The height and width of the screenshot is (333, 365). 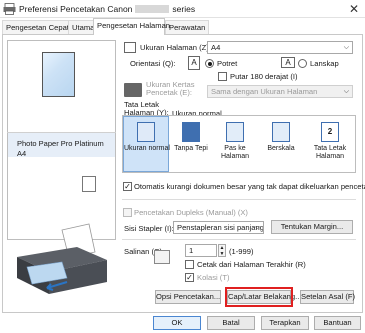 I want to click on copies-value: 1, so click(x=191, y=250).